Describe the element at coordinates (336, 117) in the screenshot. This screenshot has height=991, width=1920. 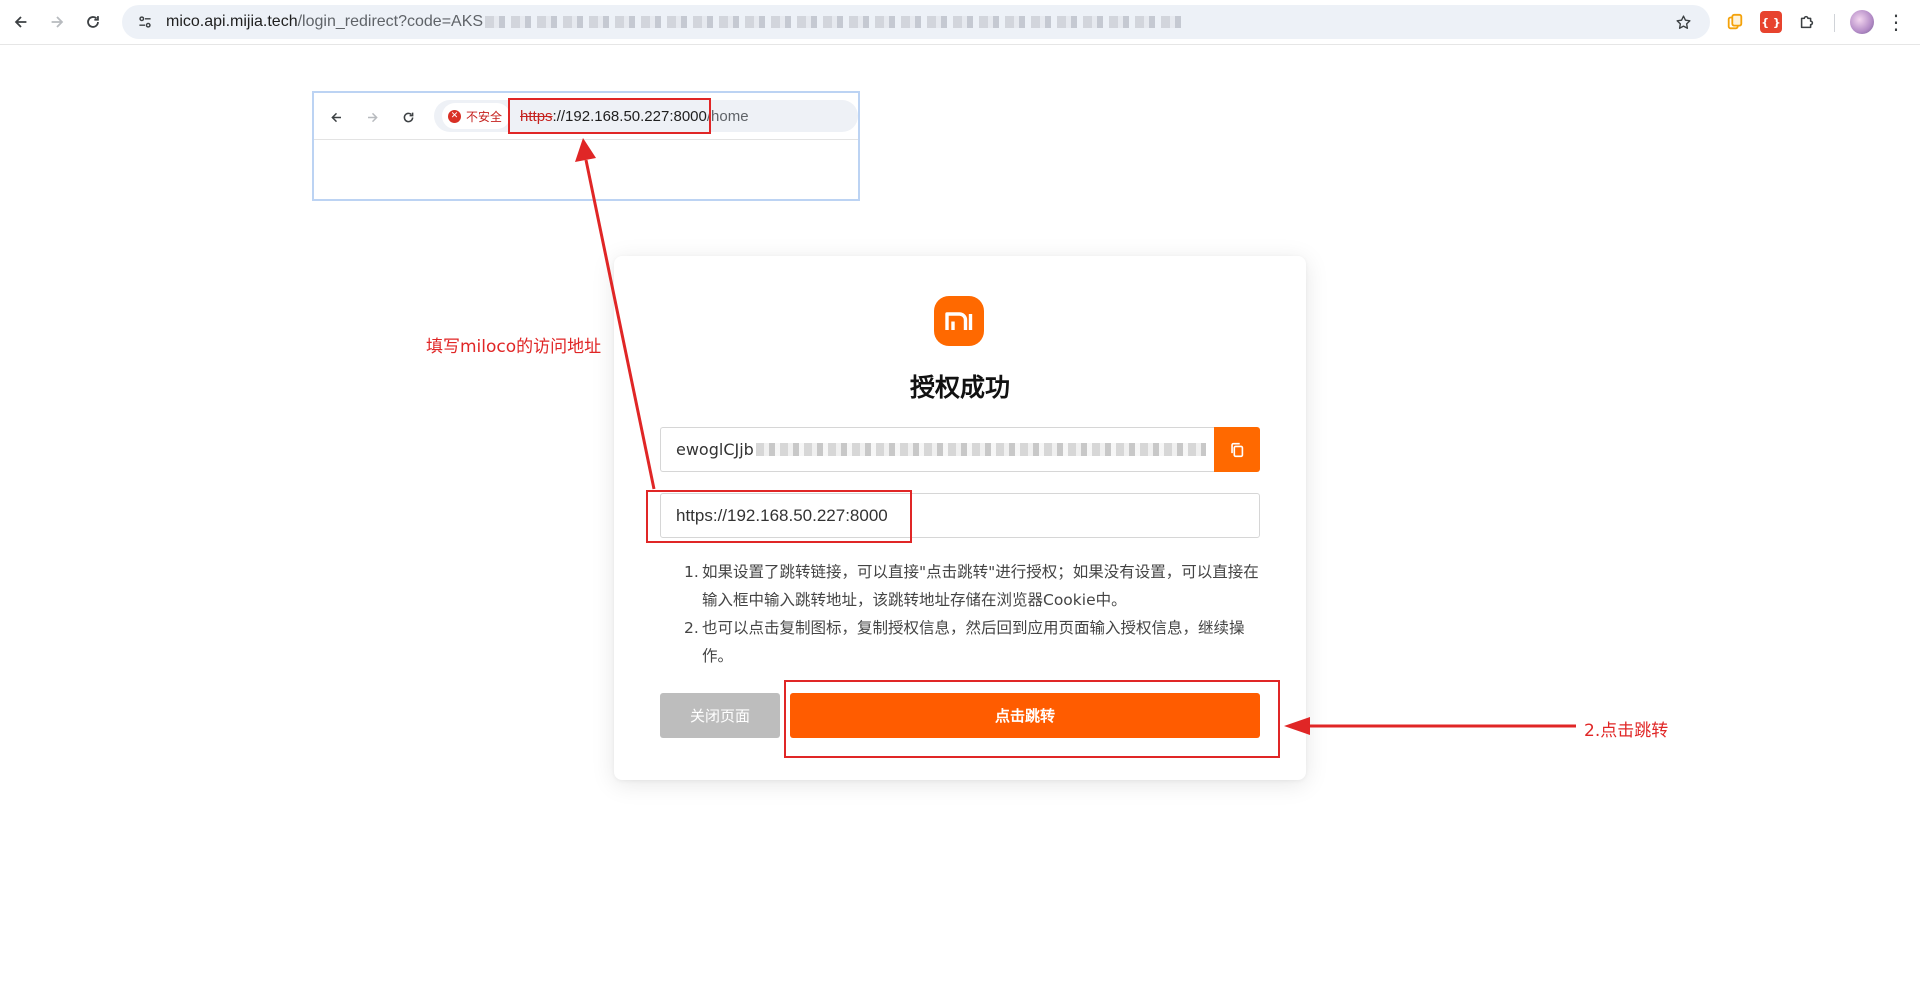
I see `inset-back-icon` at that location.